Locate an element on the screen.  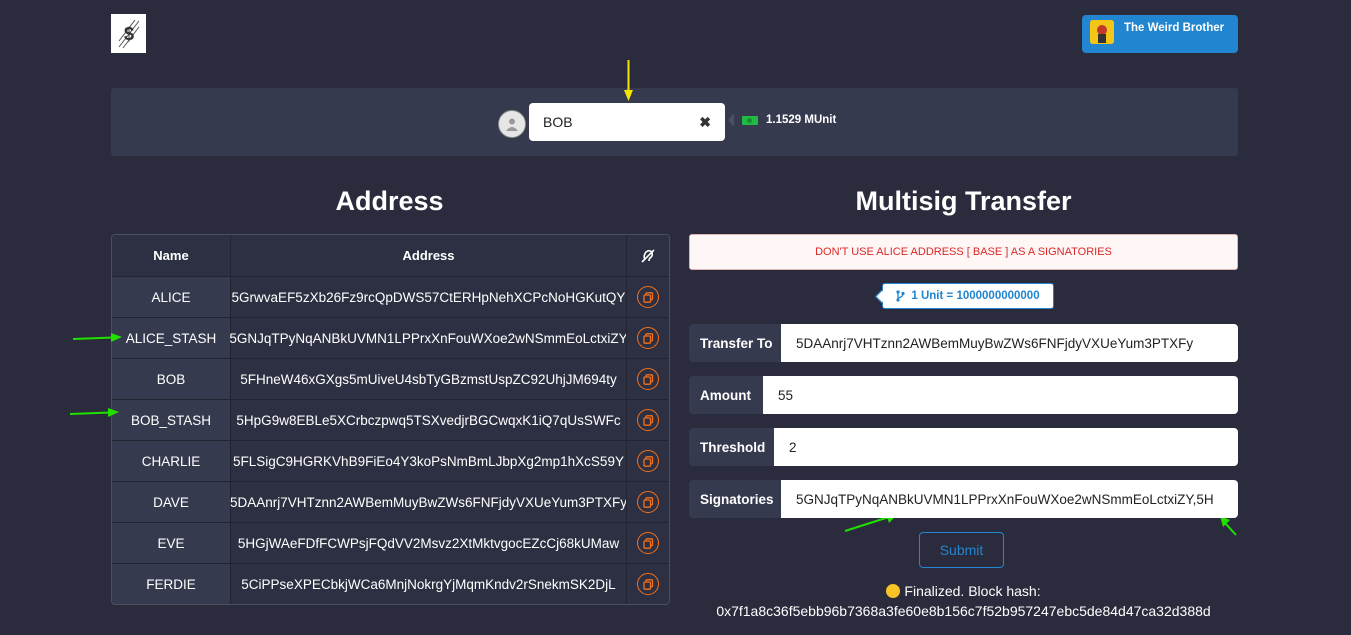
amount-input: 55 is located at coordinates (1000, 395).